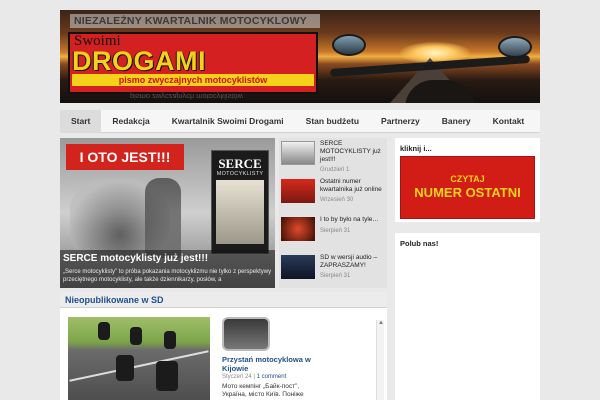 This screenshot has height=400, width=600. I want to click on right-mirror-image, so click(515, 47).